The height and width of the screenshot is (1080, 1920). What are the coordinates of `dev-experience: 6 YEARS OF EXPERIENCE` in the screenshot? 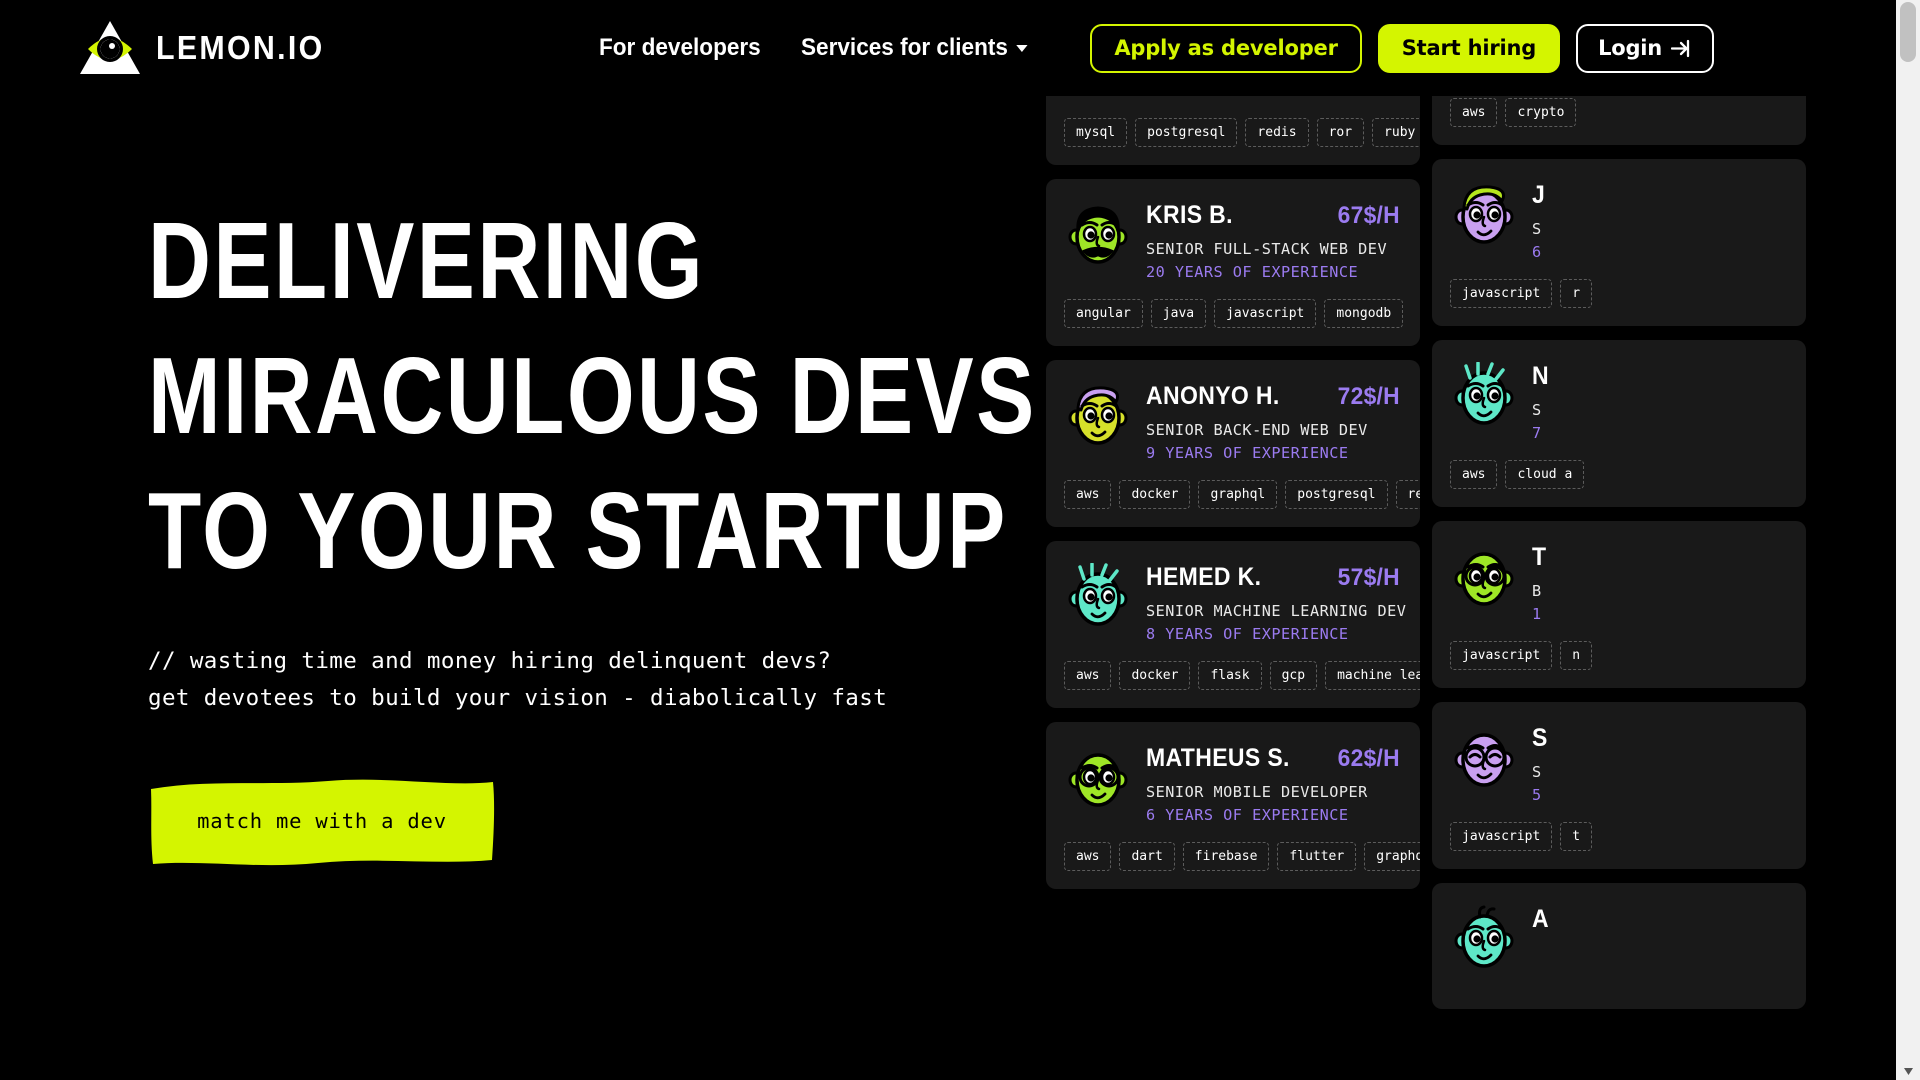 It's located at (1247, 815).